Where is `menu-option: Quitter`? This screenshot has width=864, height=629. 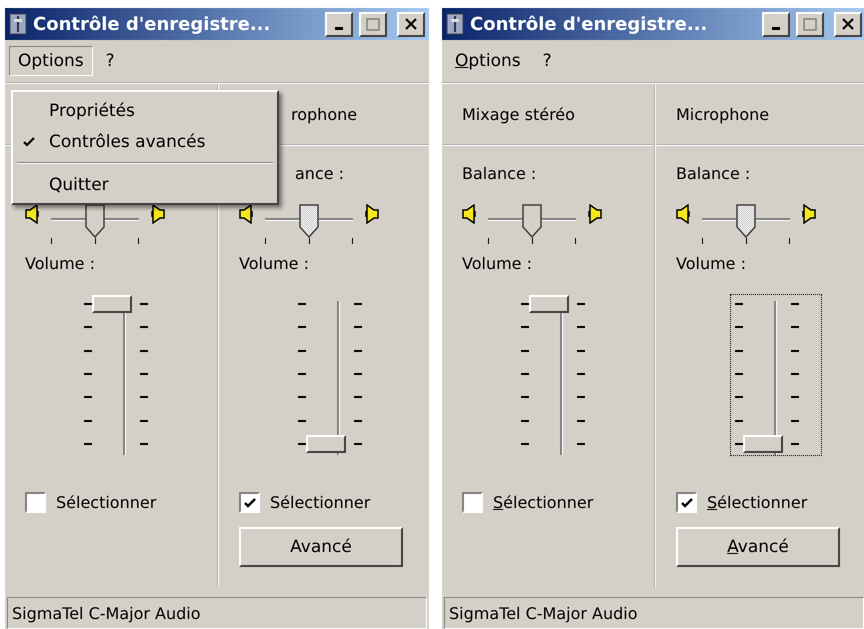
menu-option: Quitter is located at coordinates (145, 184).